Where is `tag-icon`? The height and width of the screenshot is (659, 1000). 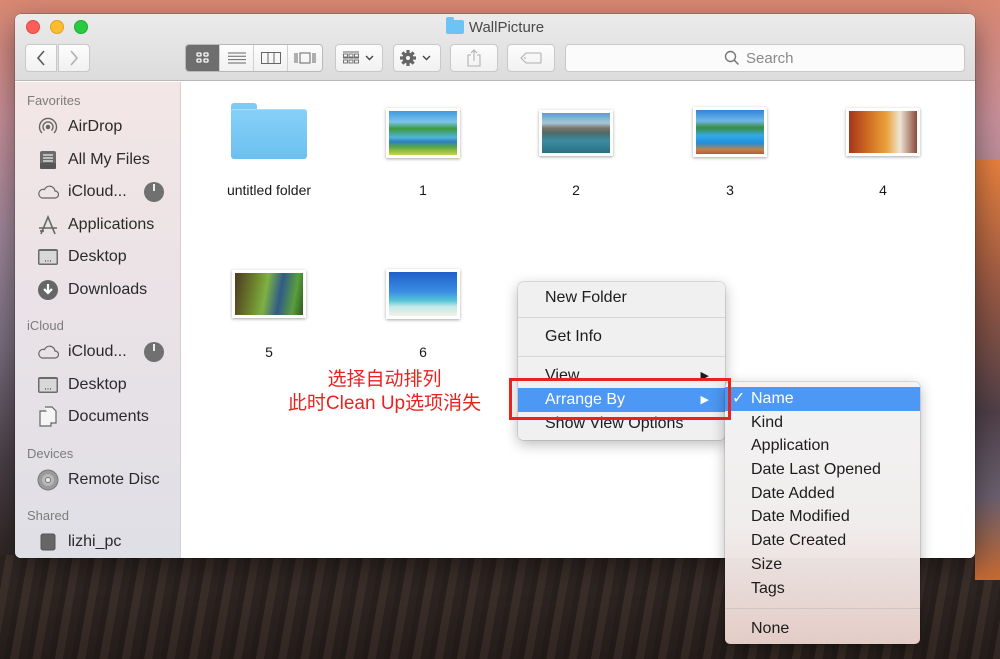
tag-icon is located at coordinates (531, 58).